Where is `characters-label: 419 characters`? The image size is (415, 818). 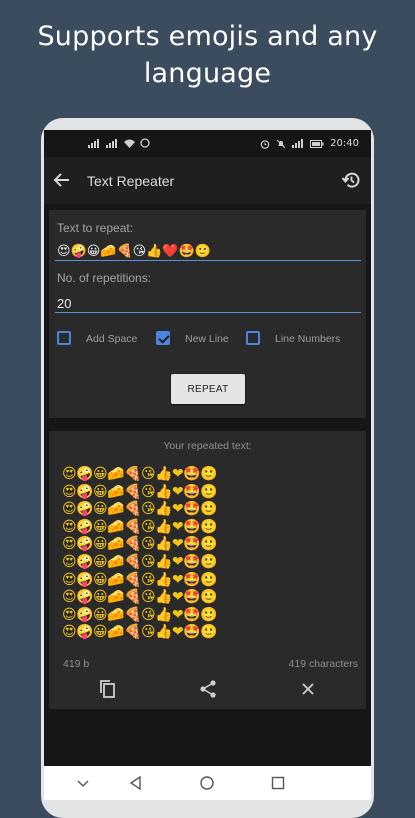 characters-label: 419 characters is located at coordinates (323, 664).